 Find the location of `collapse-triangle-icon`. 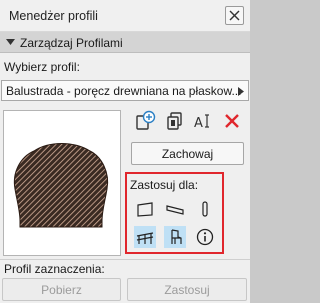

collapse-triangle-icon is located at coordinates (10, 42).